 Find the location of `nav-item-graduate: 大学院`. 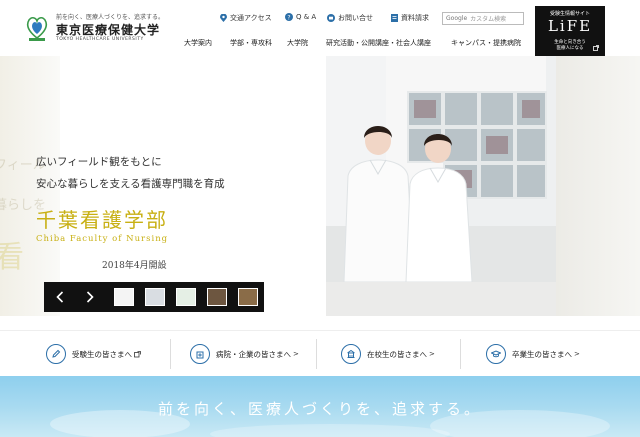

nav-item-graduate: 大学院 is located at coordinates (297, 43).